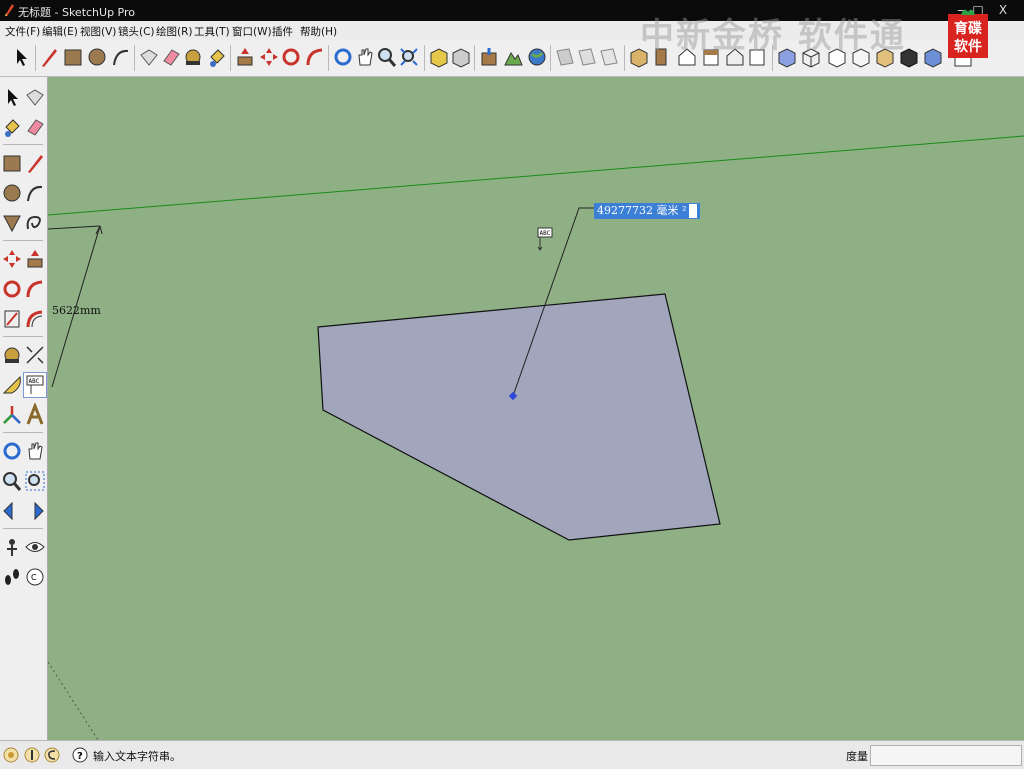 This screenshot has height=769, width=1024. Describe the element at coordinates (137, 756) in the screenshot. I see `status-message: 输入文本字符串。` at that location.